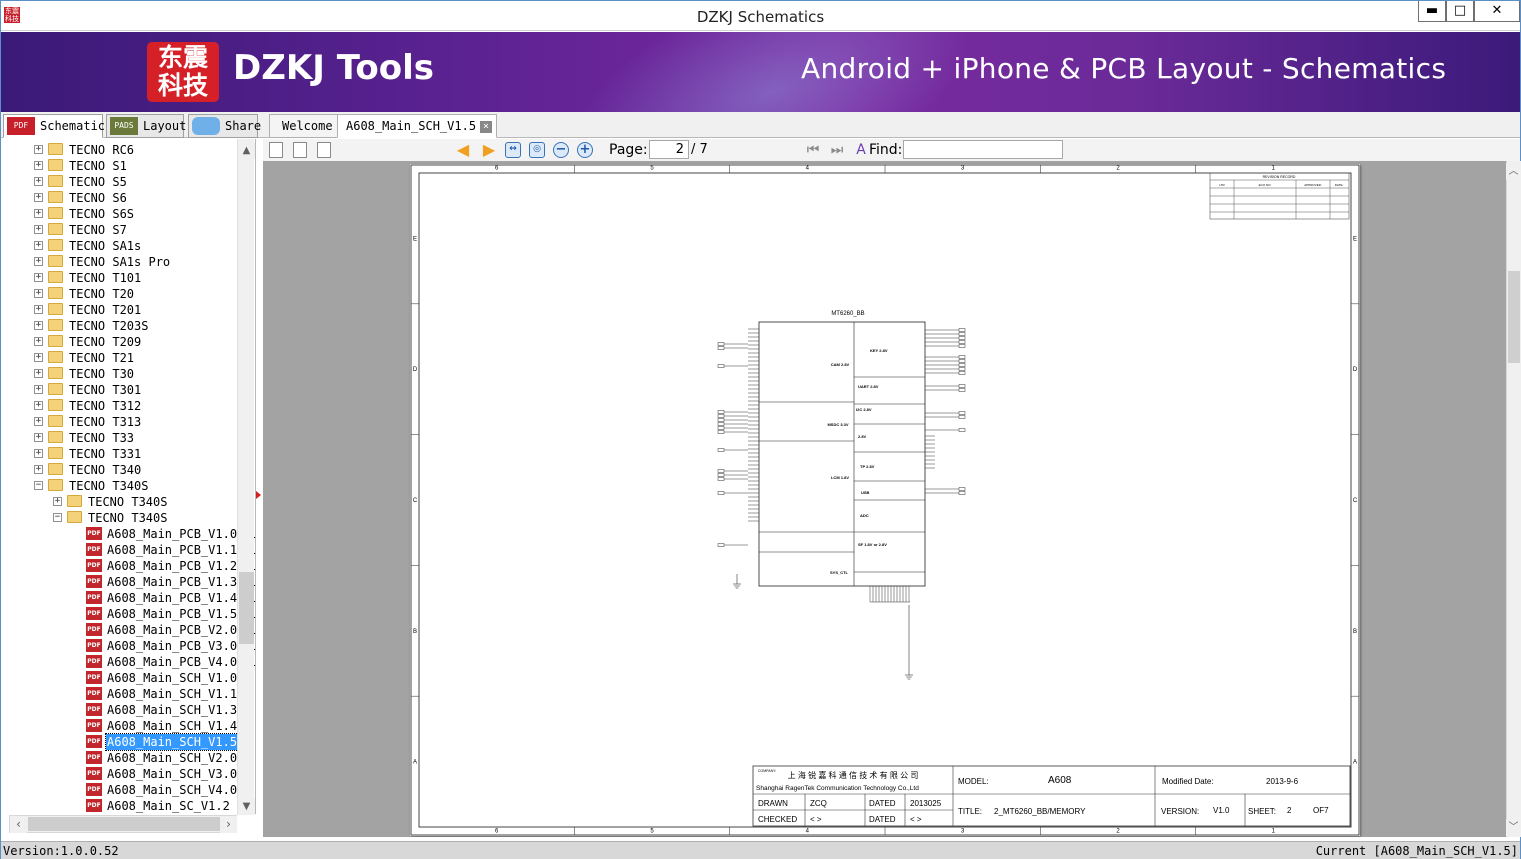 The height and width of the screenshot is (859, 1521). What do you see at coordinates (669, 149) in the screenshot?
I see `page-number-input: 2` at bounding box center [669, 149].